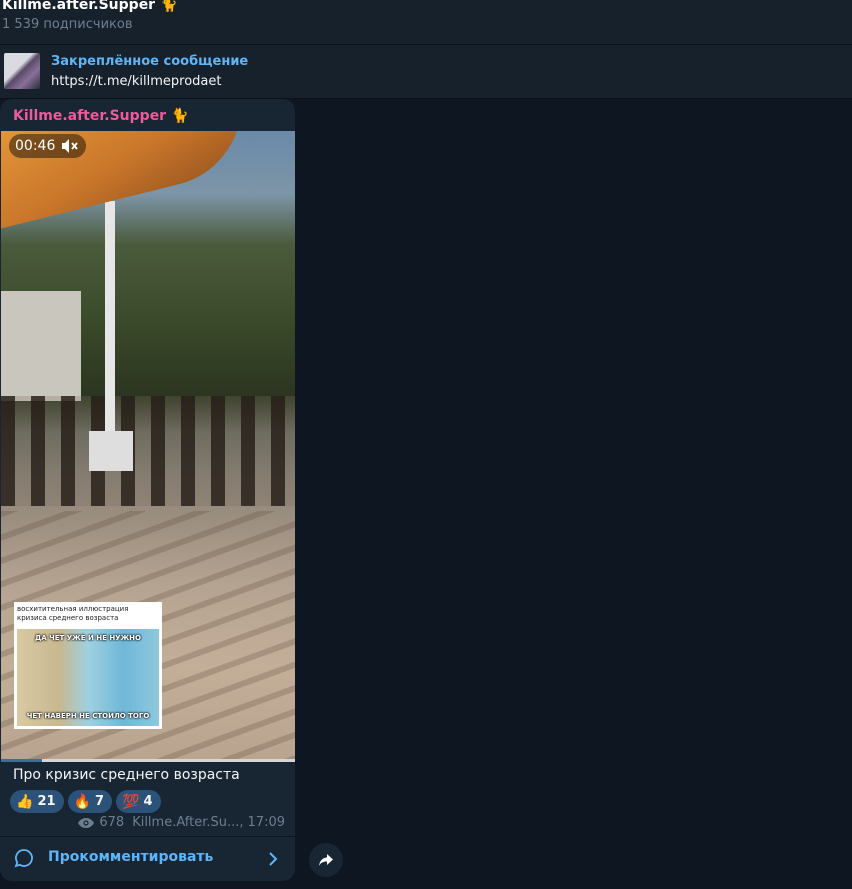 The image size is (852, 889). I want to click on reaction-fire: 🔥 7, so click(90, 801).